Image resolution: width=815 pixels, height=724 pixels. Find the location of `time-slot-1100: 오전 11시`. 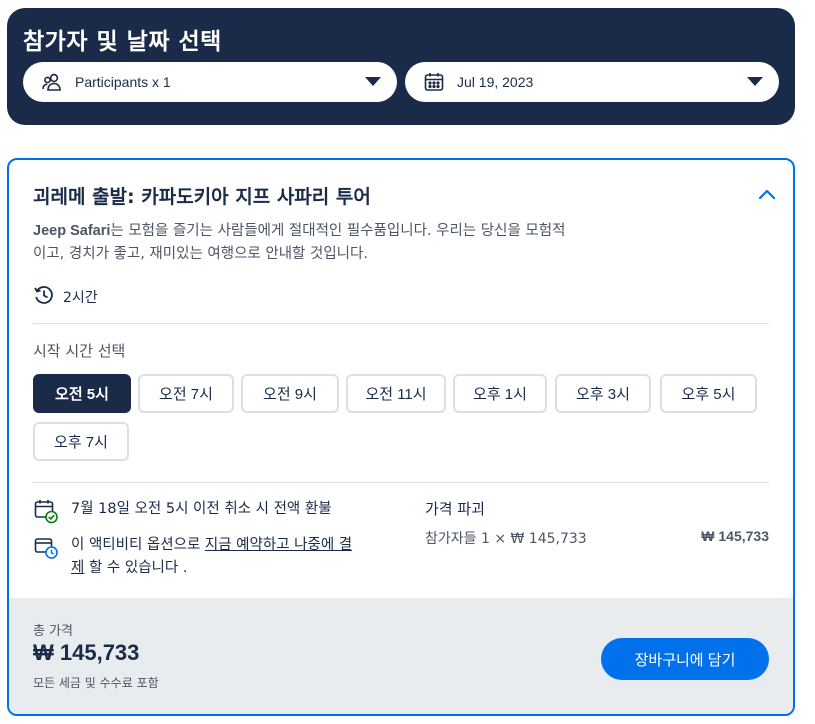

time-slot-1100: 오전 11시 is located at coordinates (396, 393).